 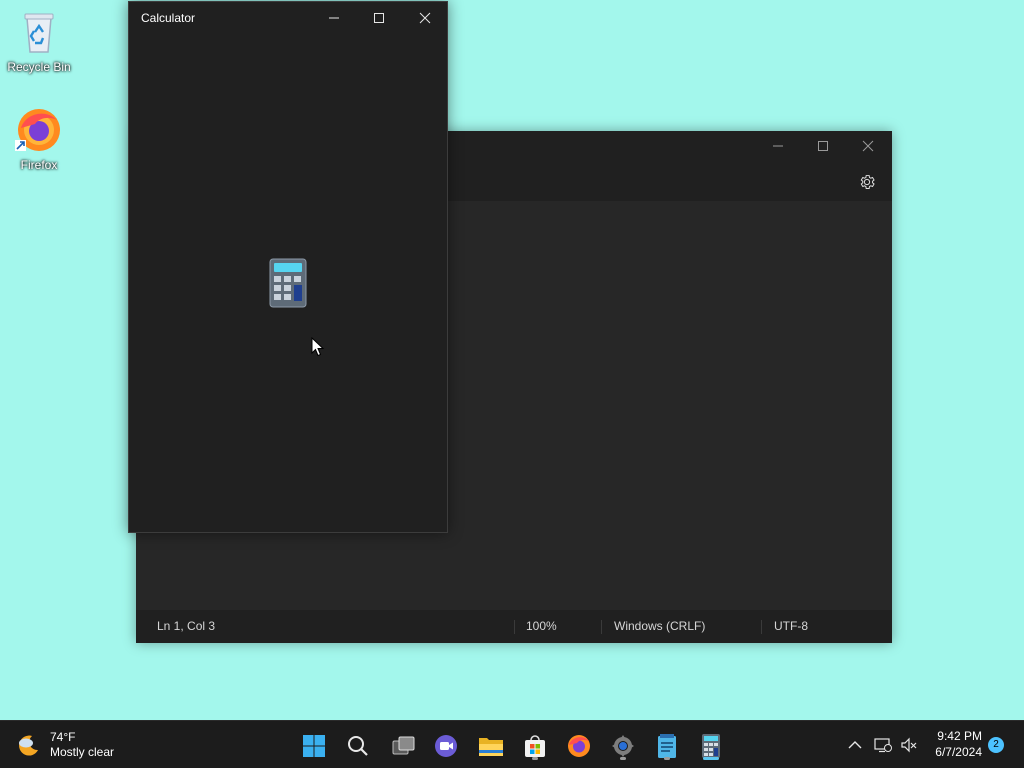 I want to click on desktop-icon-firefox: Firefox, so click(x=39, y=139).